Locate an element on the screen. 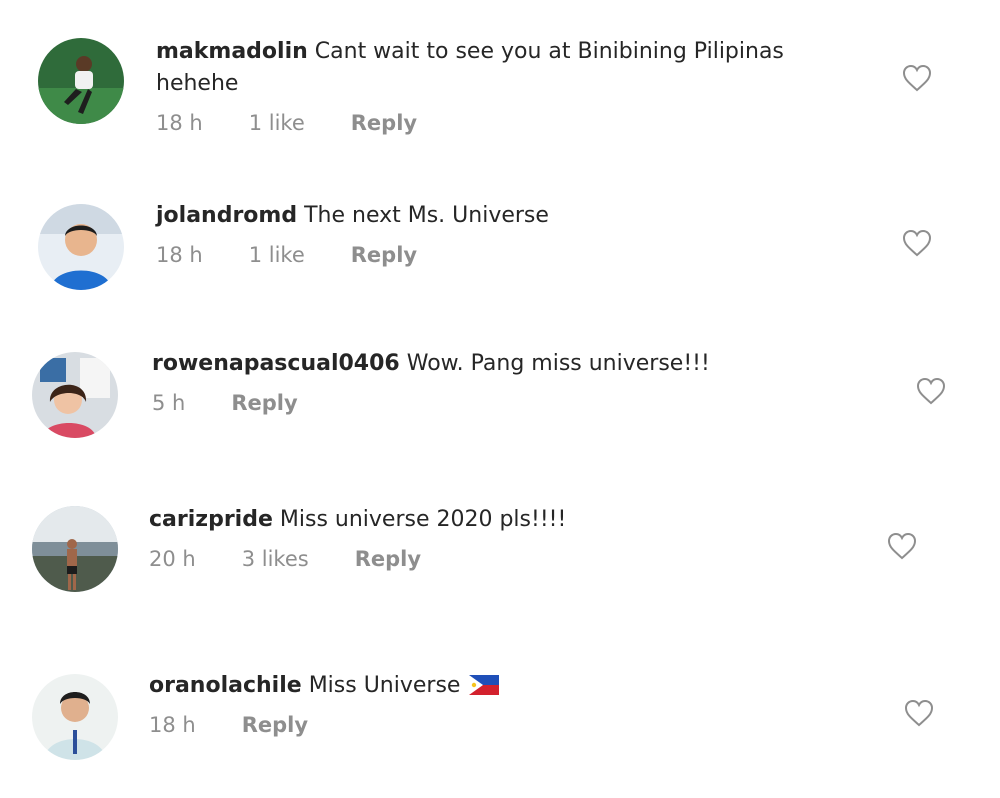 This screenshot has height=798, width=1000. comment-text-line: carizpride Miss universe 2020 pls!!!! is located at coordinates (489, 520).